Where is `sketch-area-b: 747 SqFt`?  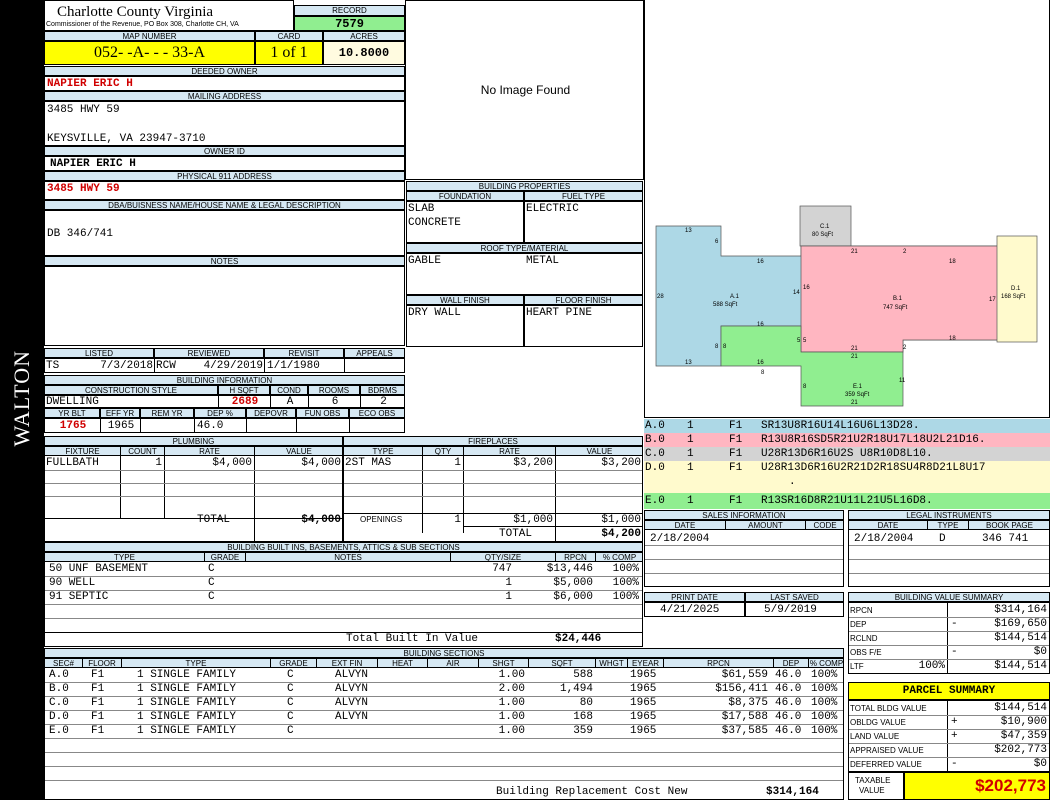
sketch-area-b: 747 SqFt is located at coordinates (895, 308).